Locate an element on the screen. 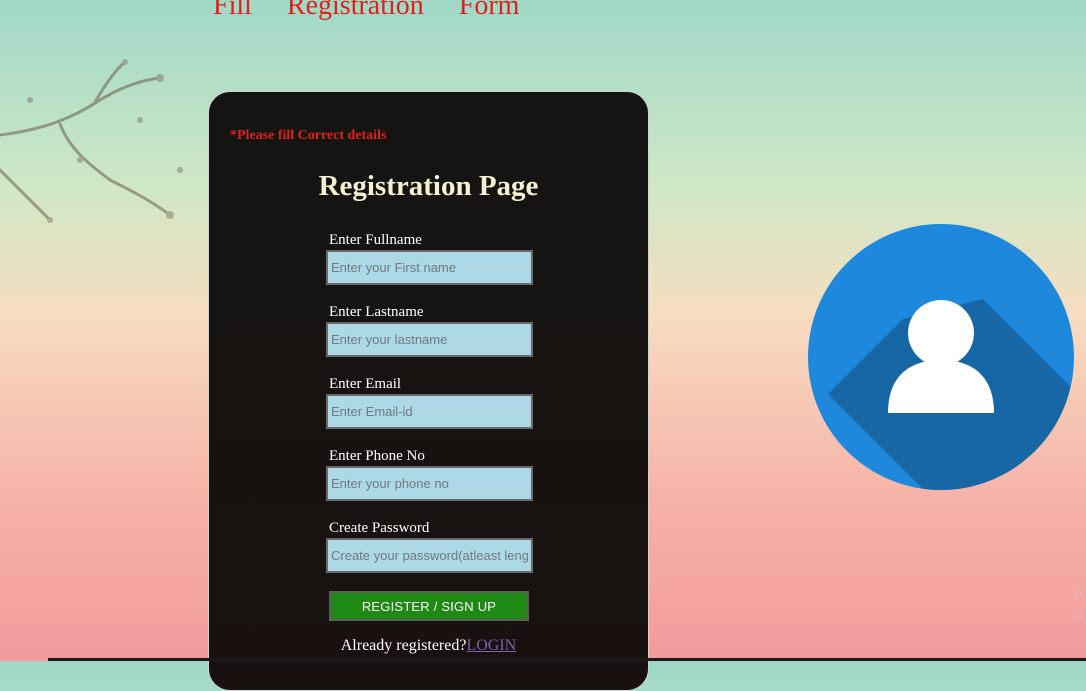 This screenshot has height=691, width=1086. lastname-label: Enter Lastname is located at coordinates (376, 312).